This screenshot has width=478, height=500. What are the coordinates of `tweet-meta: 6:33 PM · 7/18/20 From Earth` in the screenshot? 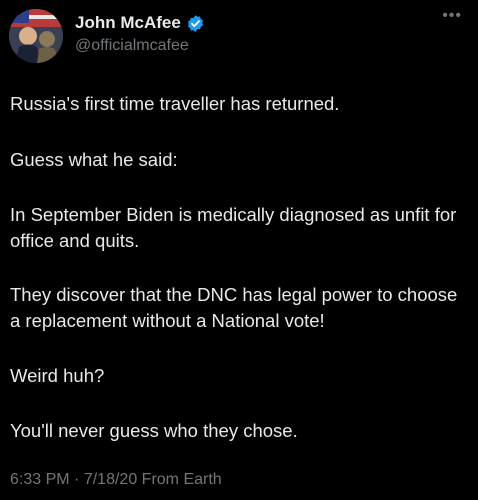 It's located at (116, 480).